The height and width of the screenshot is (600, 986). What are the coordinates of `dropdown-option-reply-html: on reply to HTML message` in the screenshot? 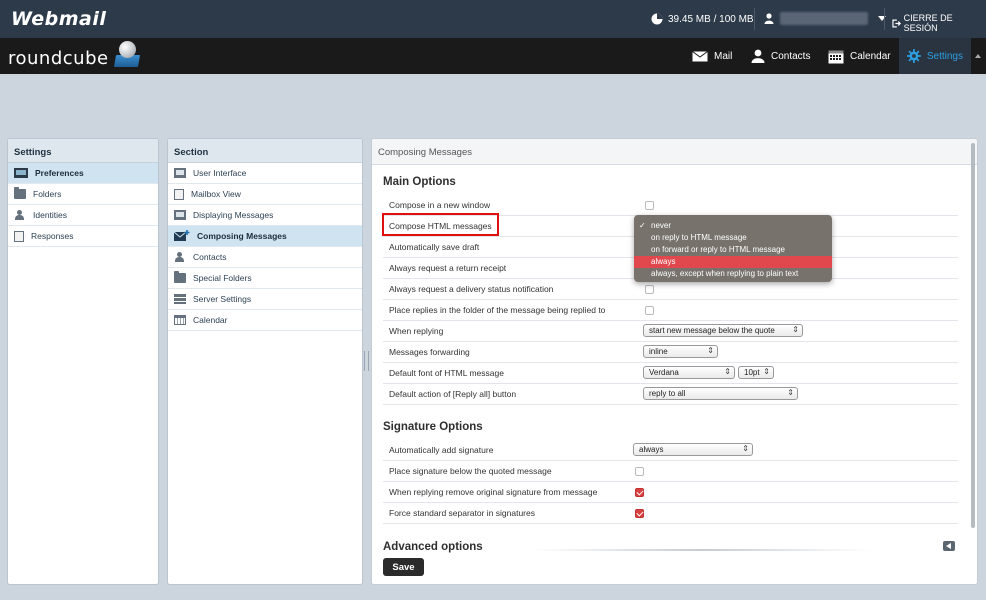 It's located at (733, 238).